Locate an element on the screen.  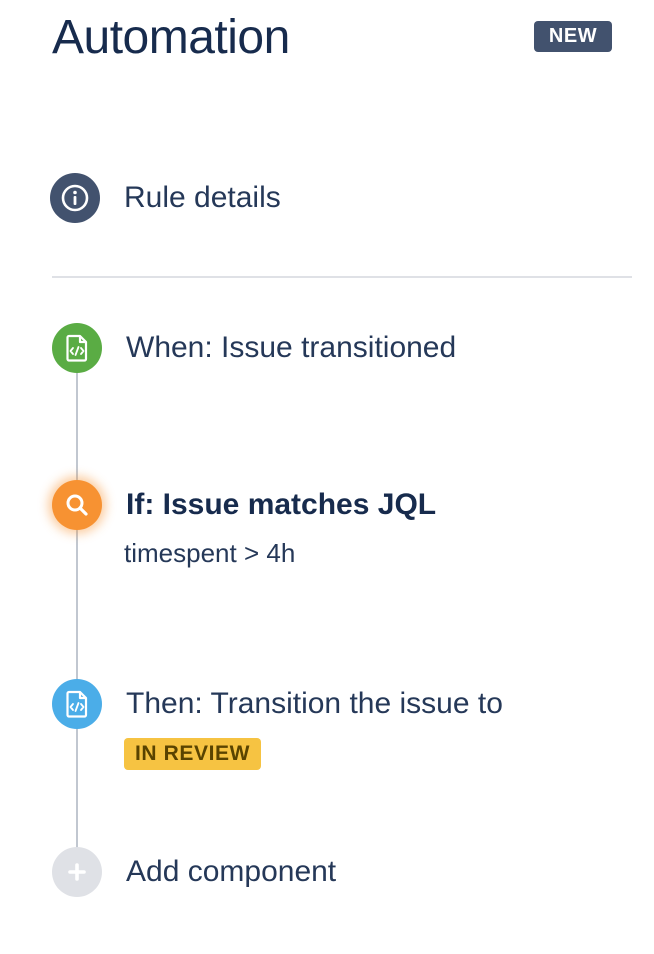
info-icon is located at coordinates (75, 198).